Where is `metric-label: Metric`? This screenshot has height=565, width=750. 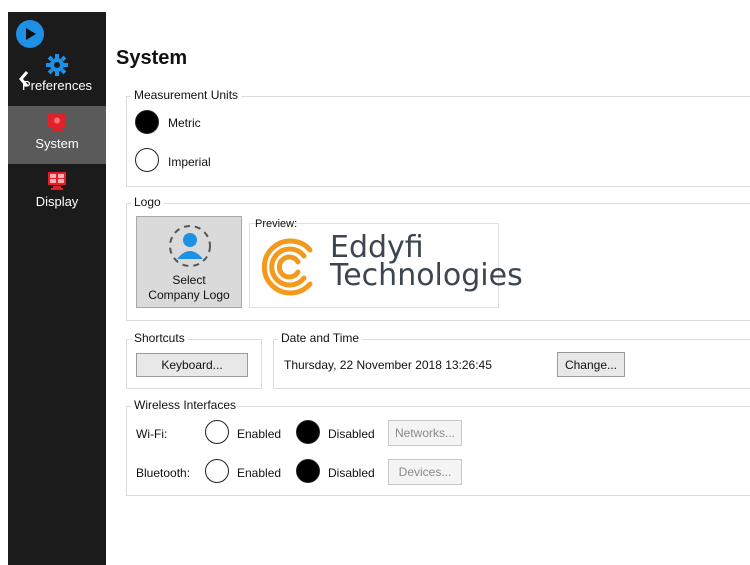 metric-label: Metric is located at coordinates (184, 123).